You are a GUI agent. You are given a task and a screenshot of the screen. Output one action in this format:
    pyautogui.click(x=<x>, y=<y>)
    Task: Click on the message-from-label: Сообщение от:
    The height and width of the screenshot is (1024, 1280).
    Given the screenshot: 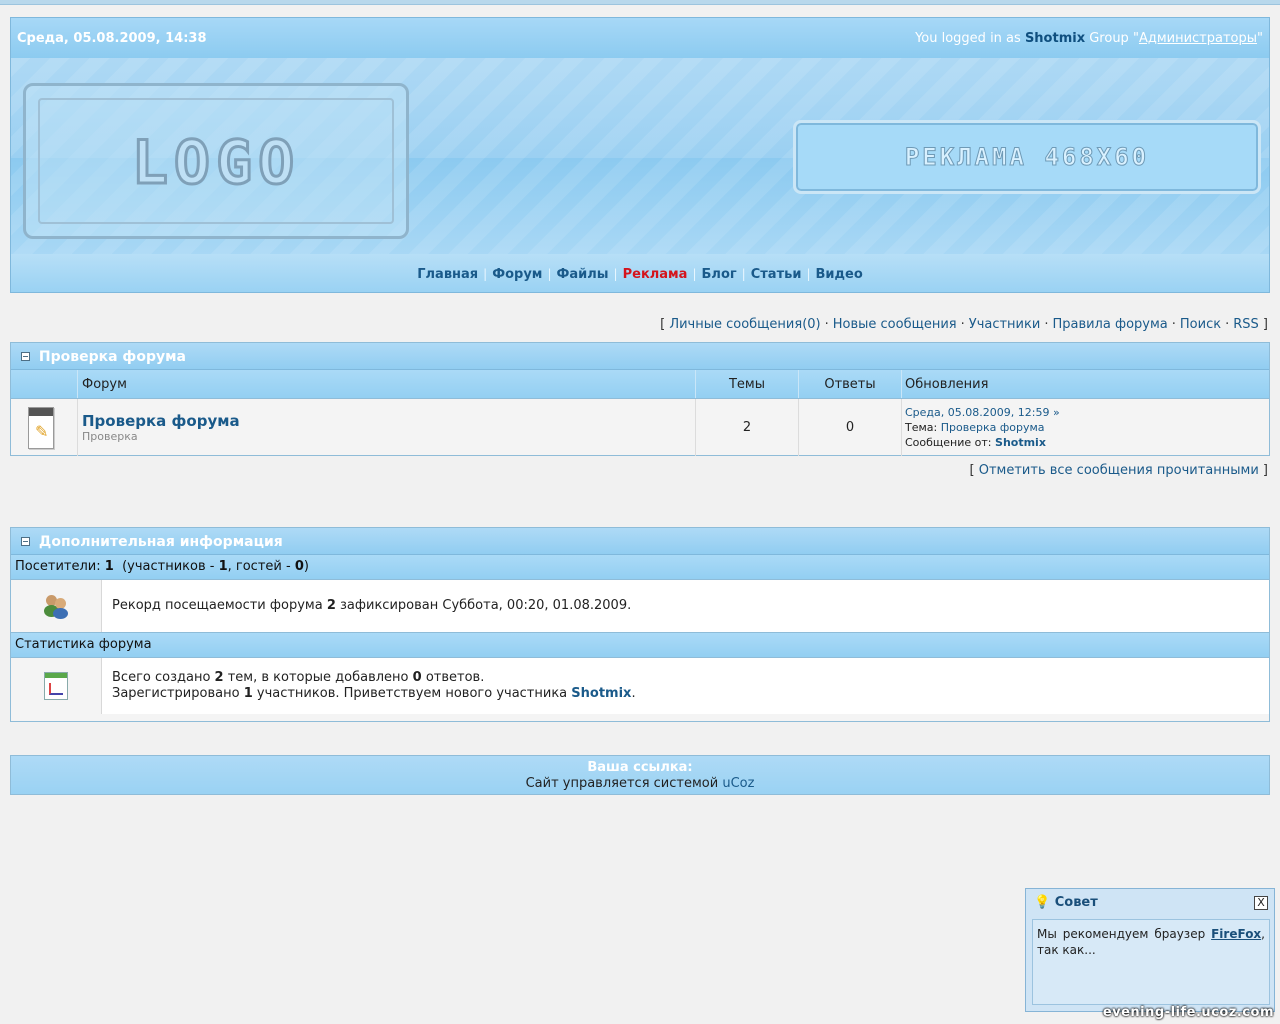 What is the action you would take?
    pyautogui.click(x=948, y=442)
    